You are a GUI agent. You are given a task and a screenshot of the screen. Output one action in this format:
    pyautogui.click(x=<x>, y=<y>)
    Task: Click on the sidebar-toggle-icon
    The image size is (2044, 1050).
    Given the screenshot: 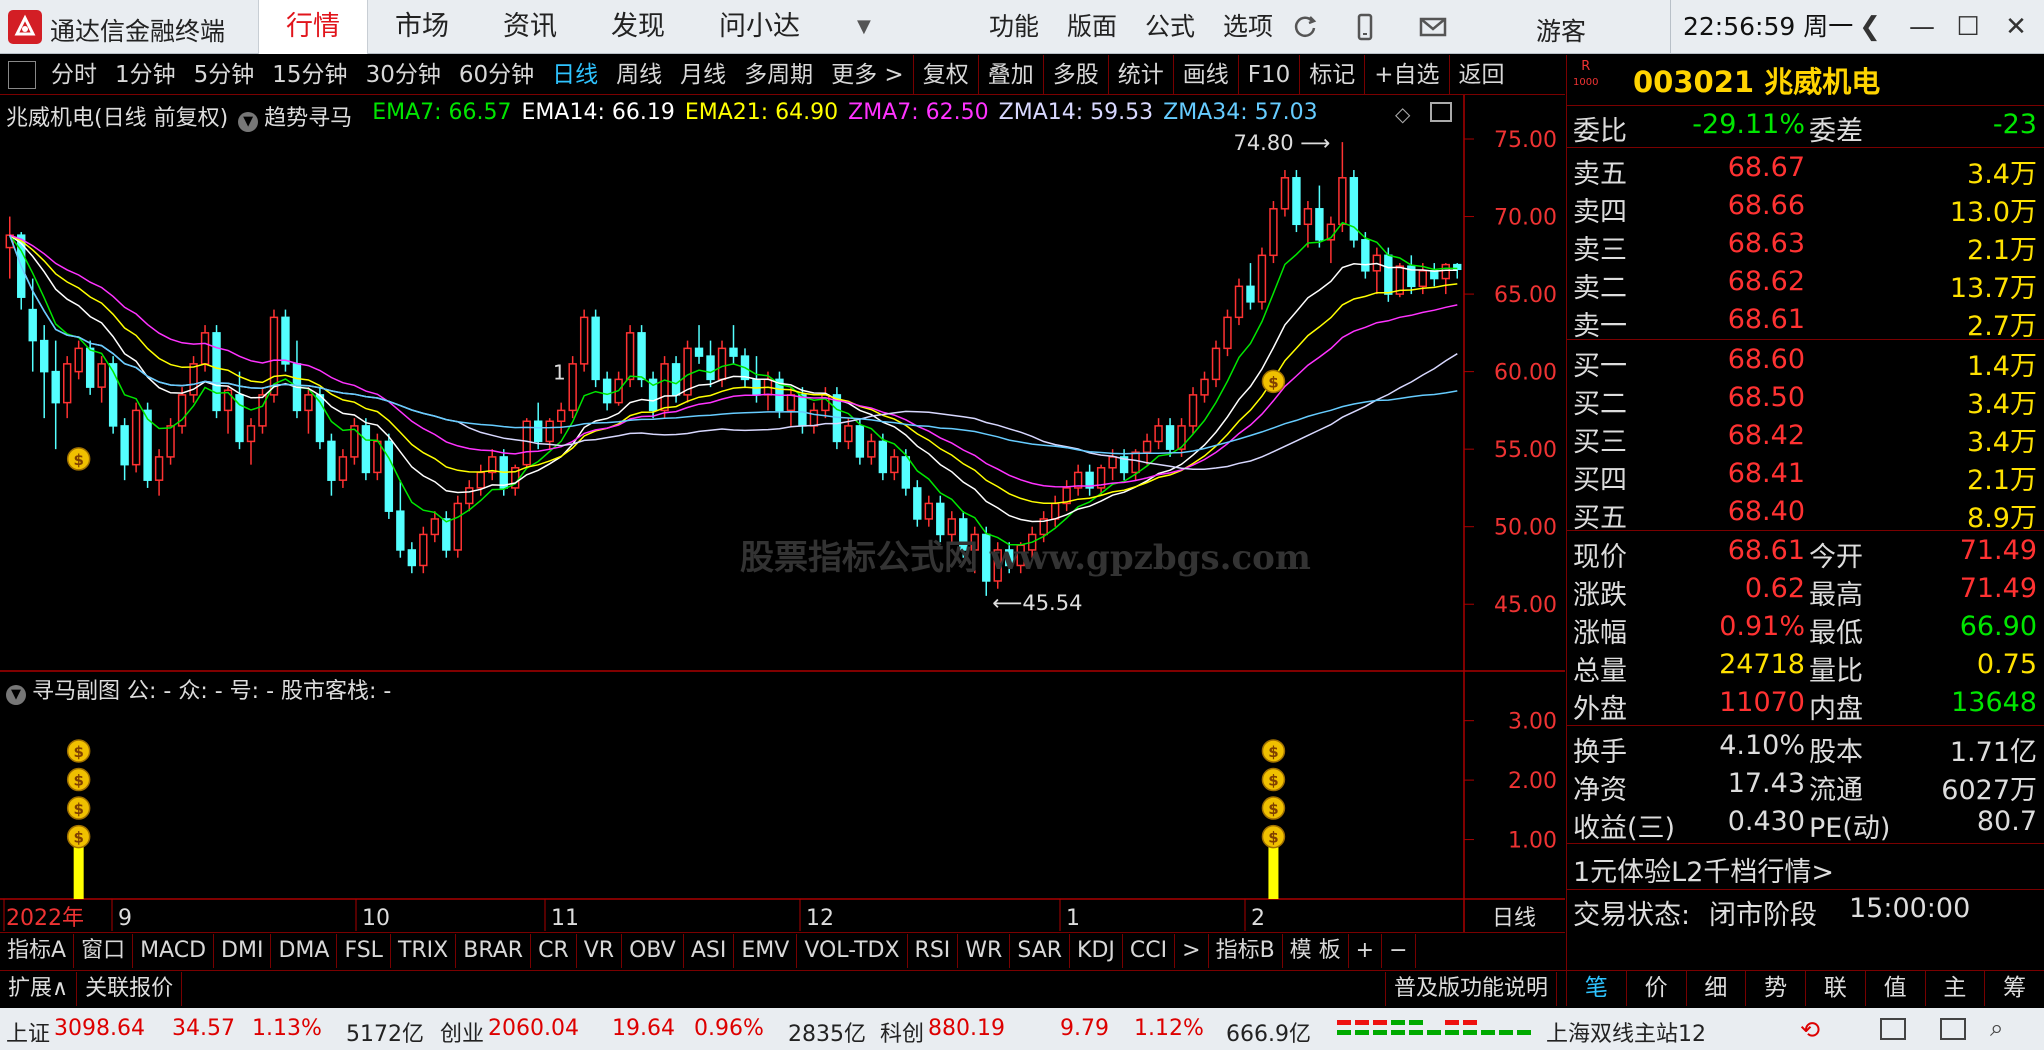 What is the action you would take?
    pyautogui.click(x=22, y=74)
    